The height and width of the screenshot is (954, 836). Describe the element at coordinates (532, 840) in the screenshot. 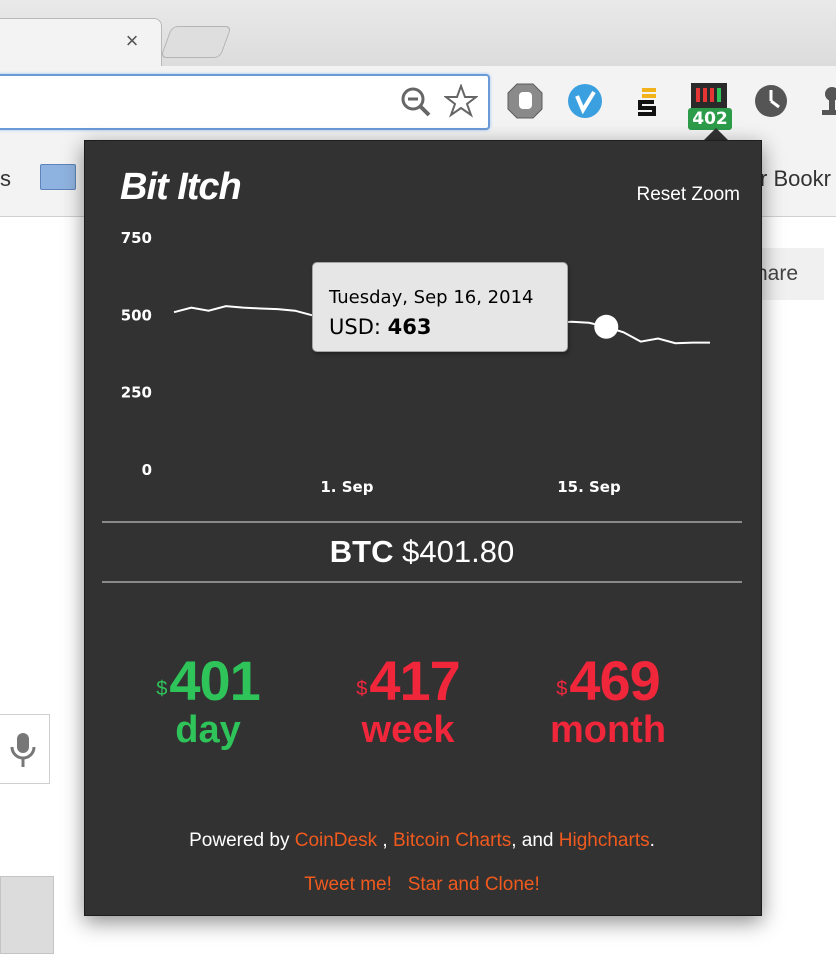

I see `footer-separator-2: , and` at that location.